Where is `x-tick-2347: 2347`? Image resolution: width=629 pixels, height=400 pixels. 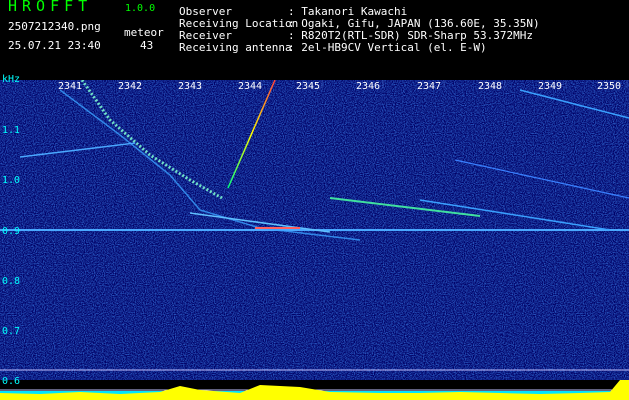 x-tick-2347: 2347 is located at coordinates (429, 86).